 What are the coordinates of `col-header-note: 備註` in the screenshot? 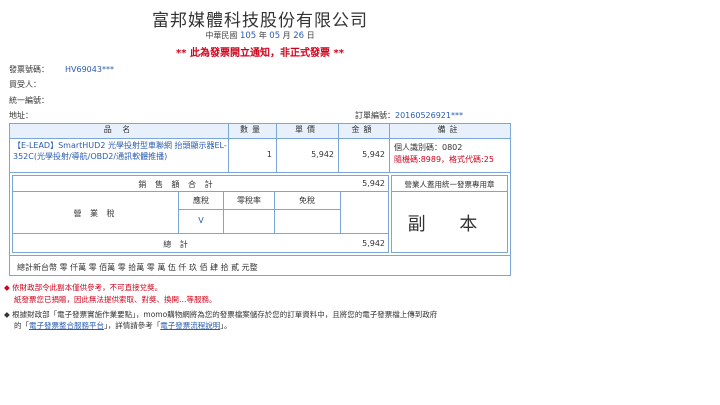 It's located at (449, 131).